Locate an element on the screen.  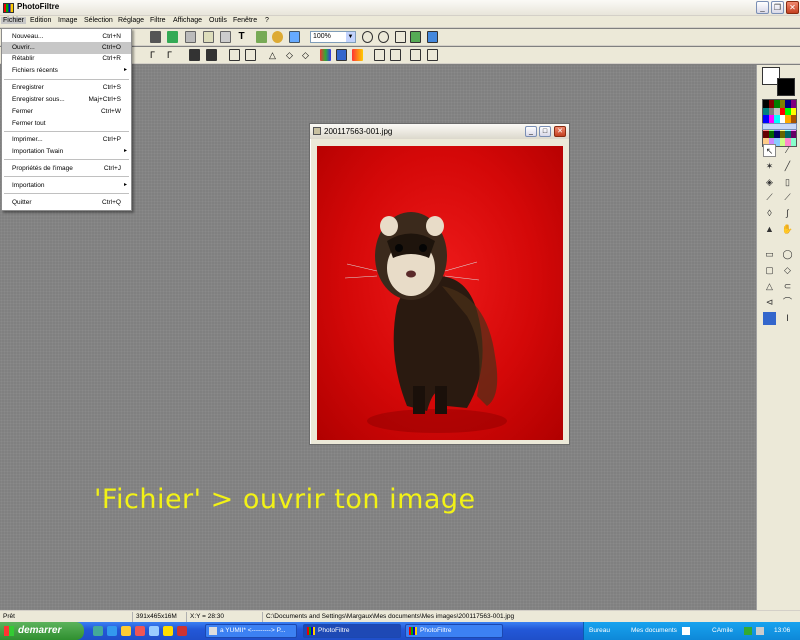
transform-alt-icon: Γ is located at coordinates (172, 55).